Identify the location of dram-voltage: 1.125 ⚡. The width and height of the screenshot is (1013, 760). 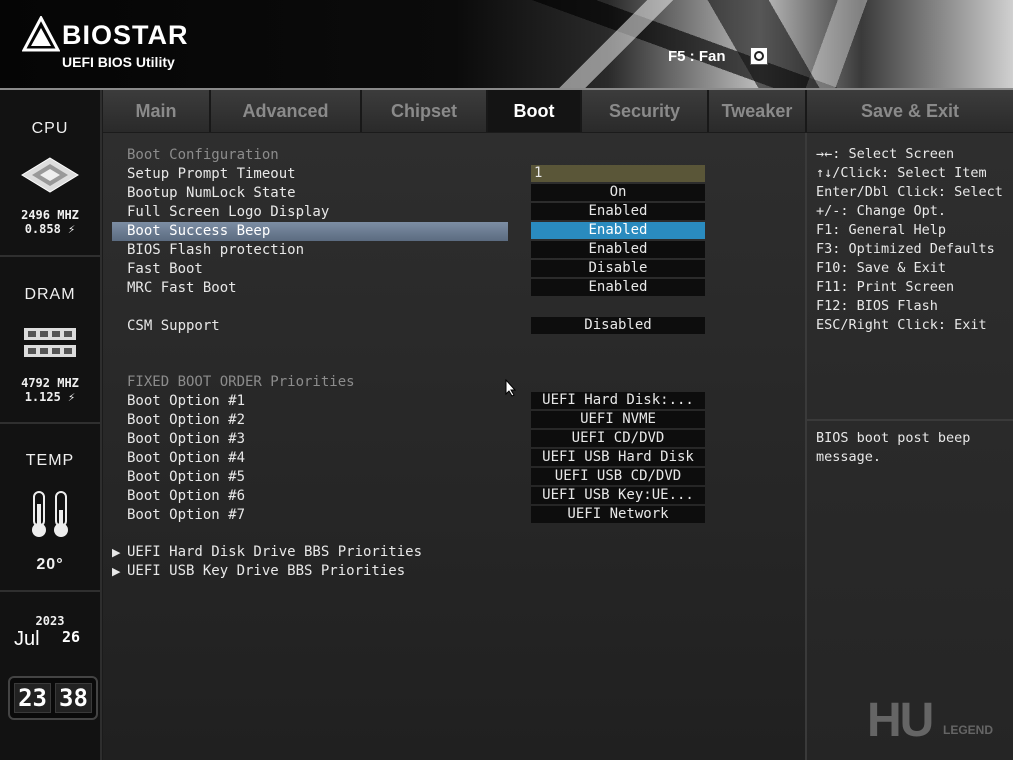
(50, 397).